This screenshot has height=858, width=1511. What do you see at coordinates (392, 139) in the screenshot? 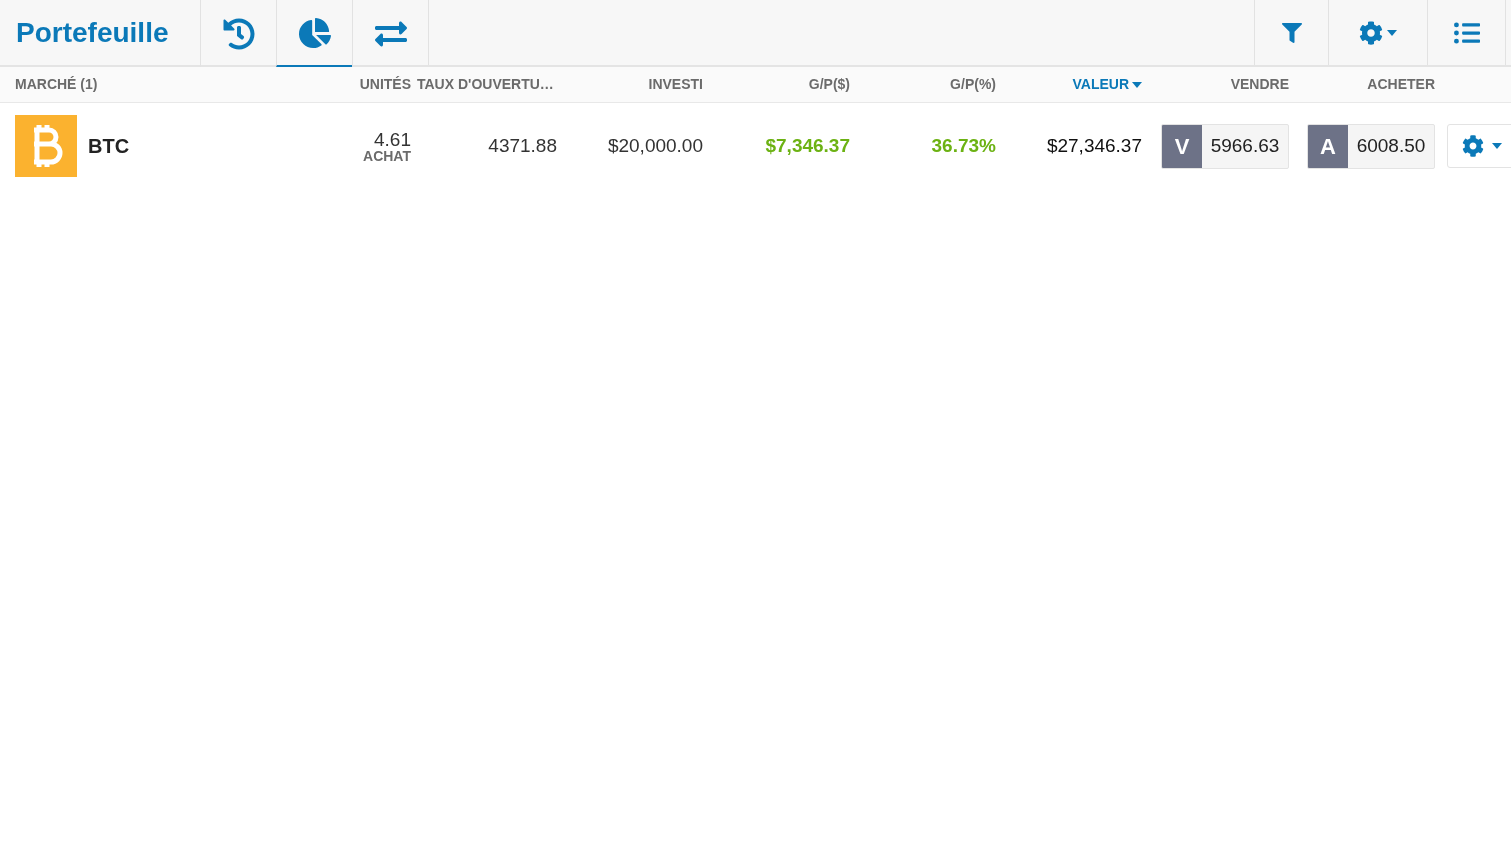
I see `units-value: 4.61` at bounding box center [392, 139].